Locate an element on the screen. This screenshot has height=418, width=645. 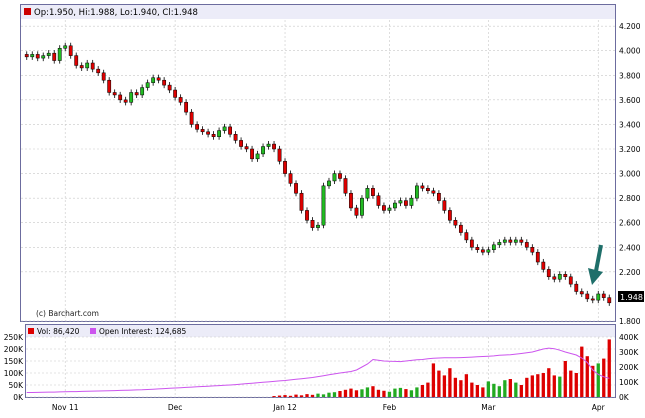
open-interest-y-axis: 400K 300K 200K 100K 0K is located at coordinates (629, 367).